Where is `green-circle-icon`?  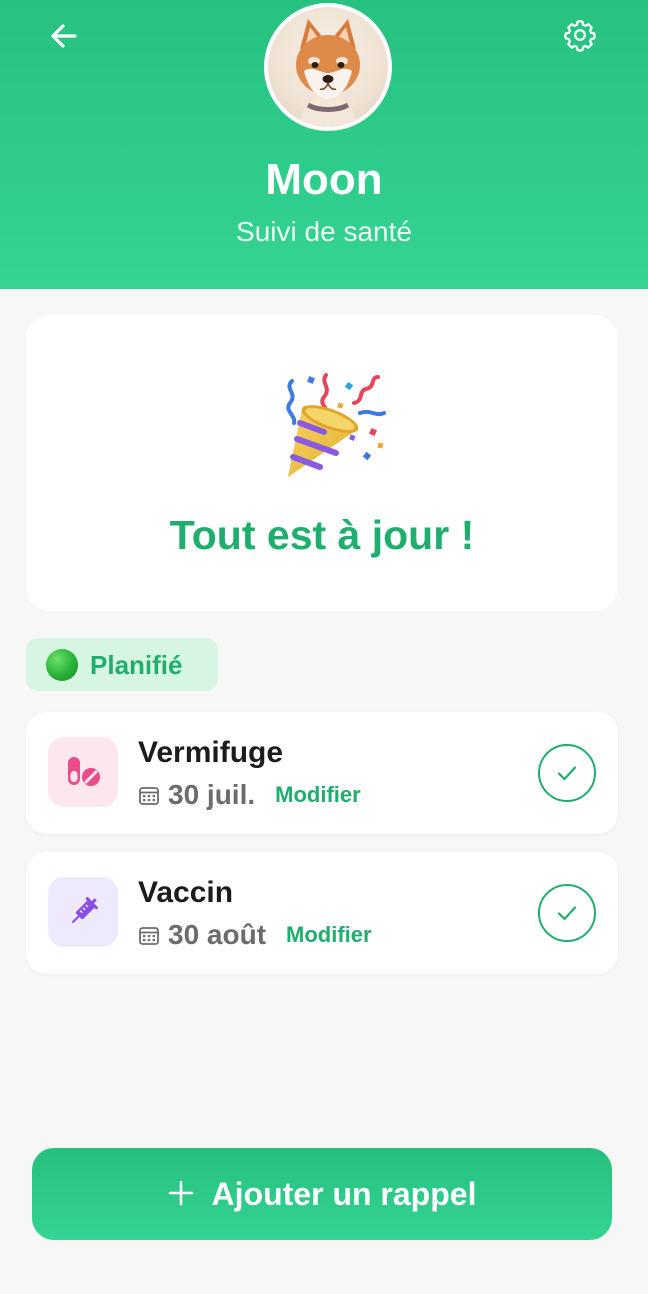 green-circle-icon is located at coordinates (62, 664).